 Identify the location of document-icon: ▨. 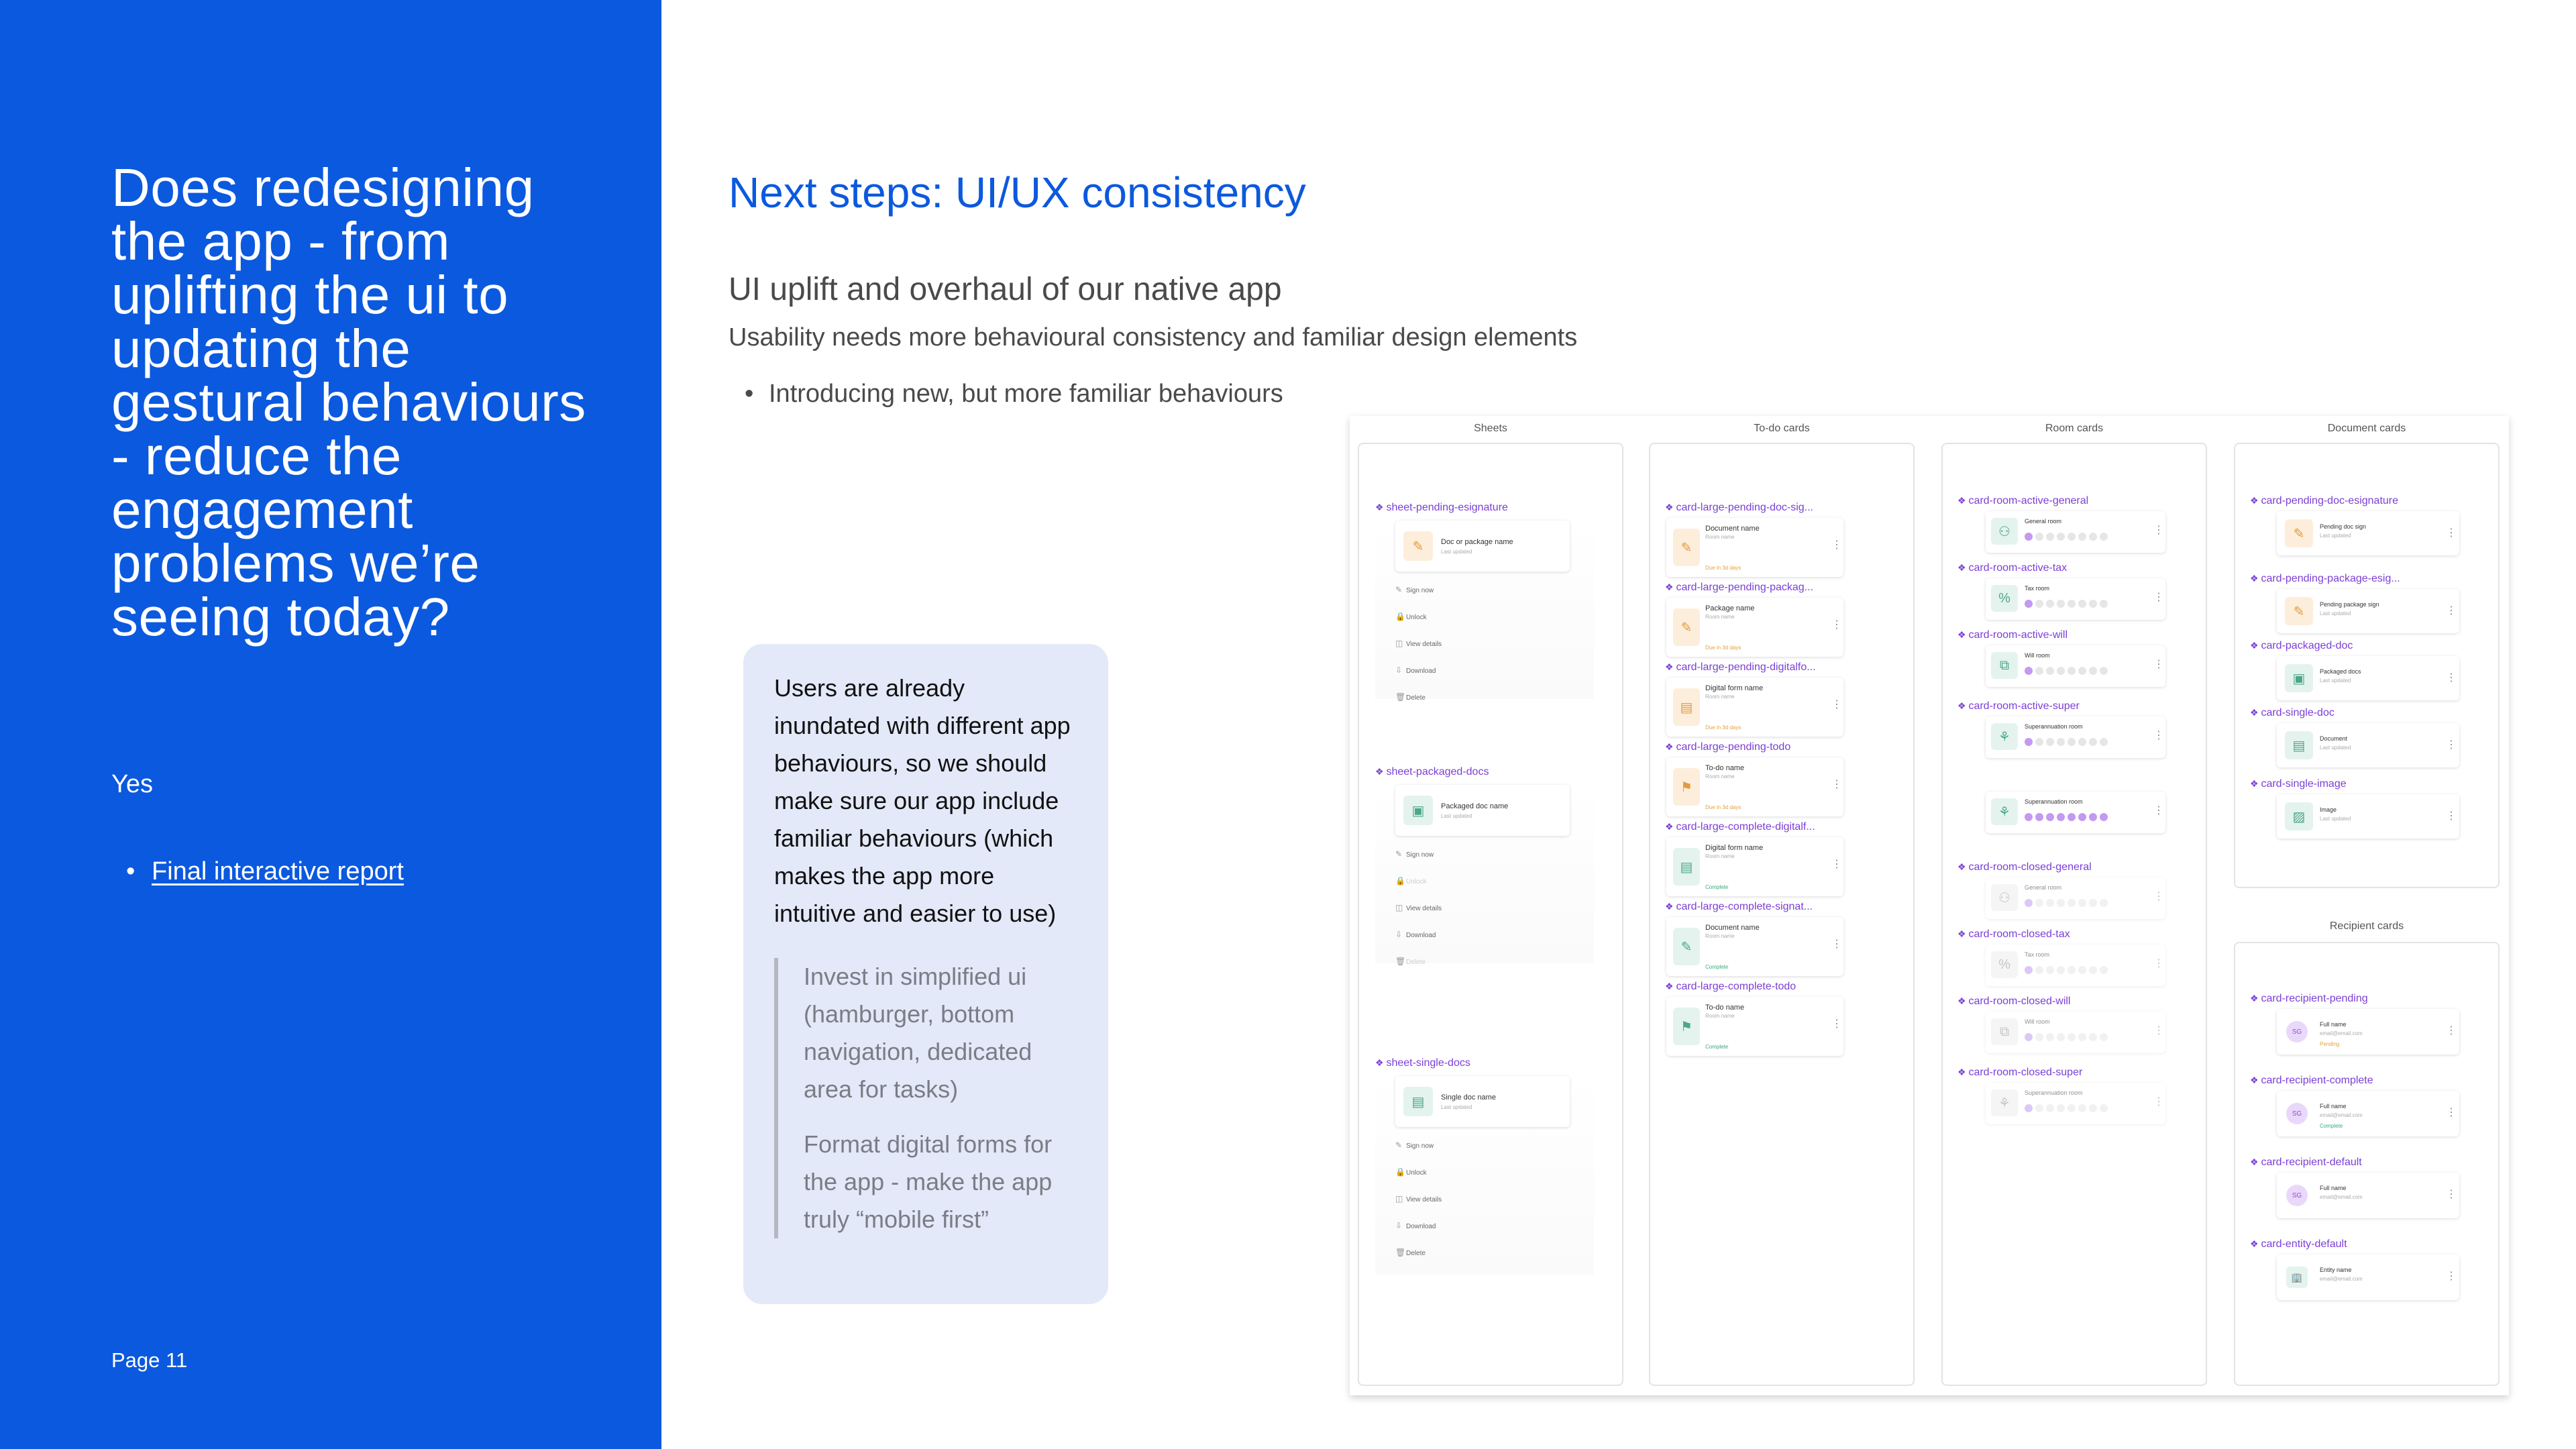
(2299, 816).